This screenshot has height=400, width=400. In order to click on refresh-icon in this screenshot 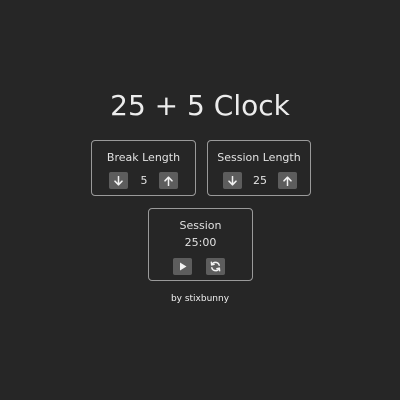, I will do `click(215, 266)`.